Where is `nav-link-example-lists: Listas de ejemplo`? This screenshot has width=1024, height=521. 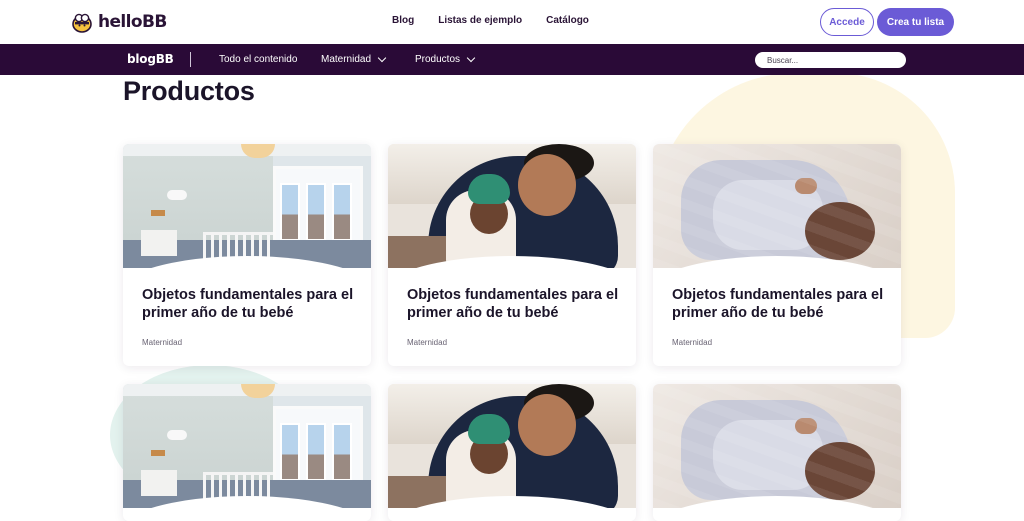 nav-link-example-lists: Listas de ejemplo is located at coordinates (480, 20).